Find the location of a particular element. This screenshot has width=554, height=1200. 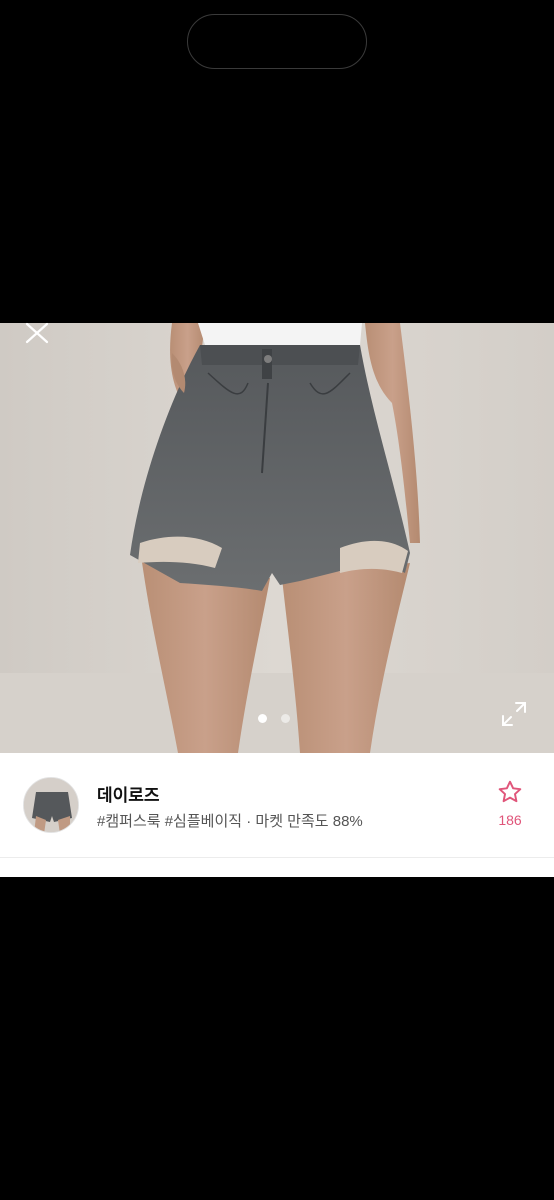

market-satisfaction: 마켓 만족도 88% is located at coordinates (309, 821).